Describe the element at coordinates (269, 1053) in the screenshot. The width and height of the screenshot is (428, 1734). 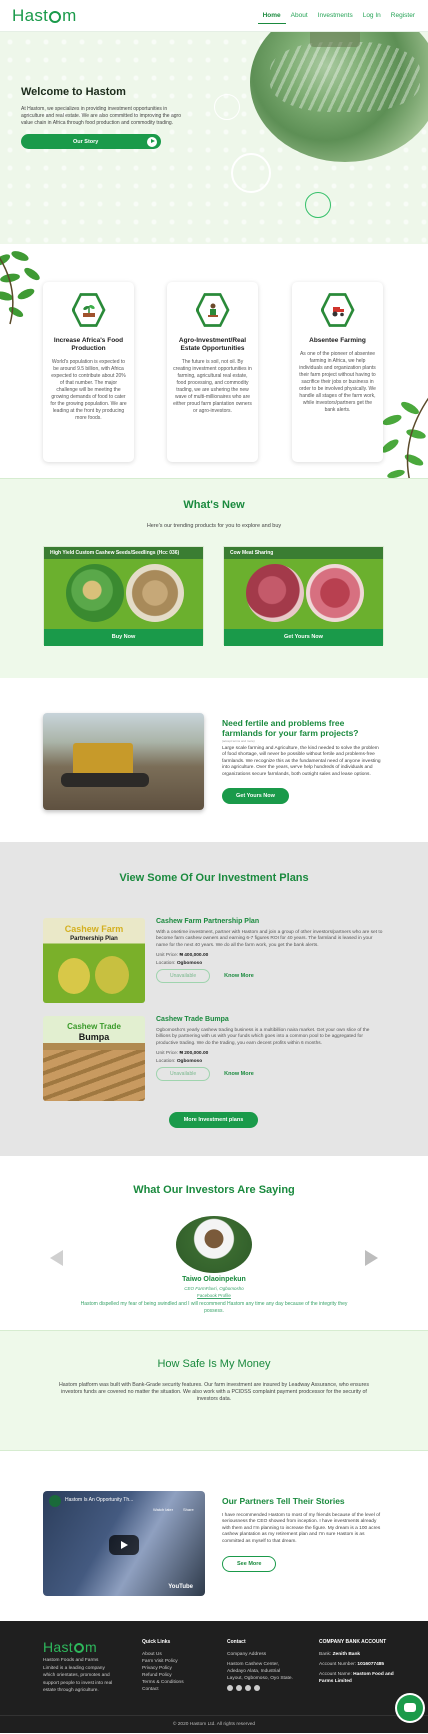
I see `plan-price: Unit Price: ₦ 200,000.00` at that location.